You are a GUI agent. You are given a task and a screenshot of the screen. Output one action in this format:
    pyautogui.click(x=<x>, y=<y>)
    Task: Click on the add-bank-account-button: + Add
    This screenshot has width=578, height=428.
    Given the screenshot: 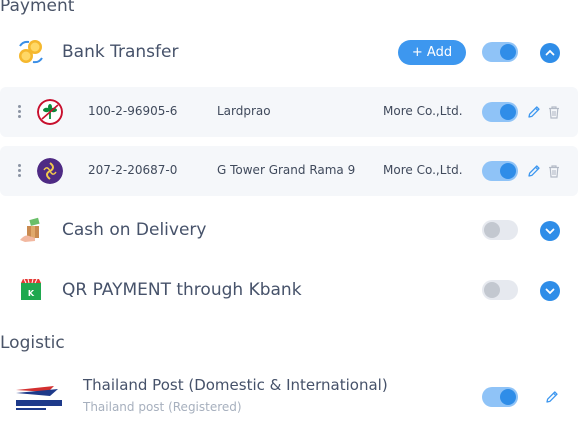 What is the action you would take?
    pyautogui.click(x=432, y=52)
    